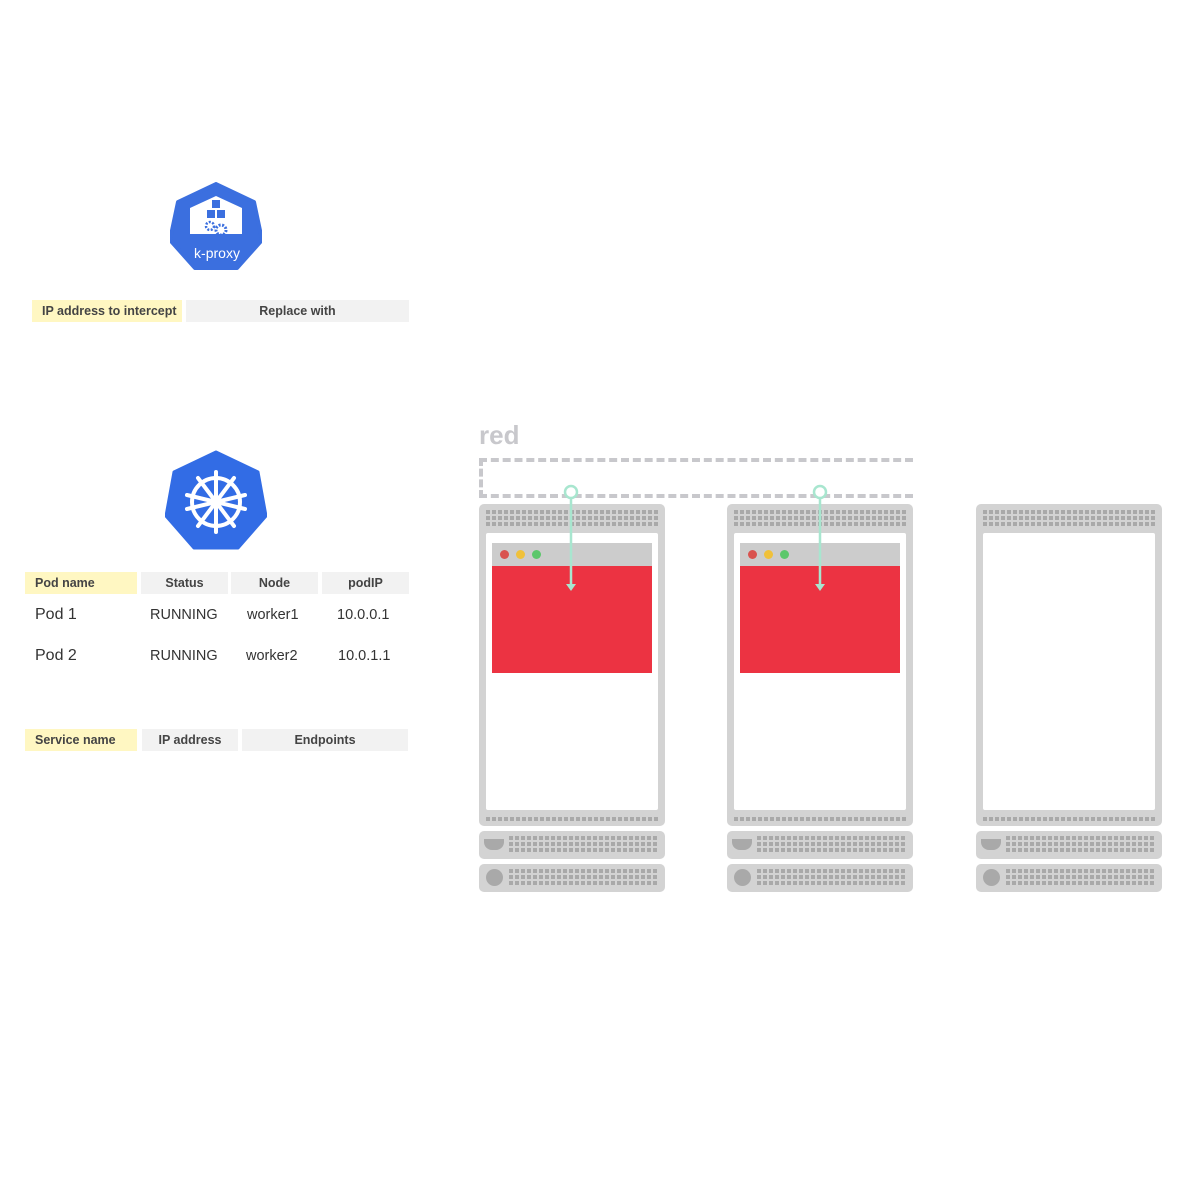 The image size is (1200, 1200). Describe the element at coordinates (695, 537) in the screenshot. I see `endpoint-arrows` at that location.